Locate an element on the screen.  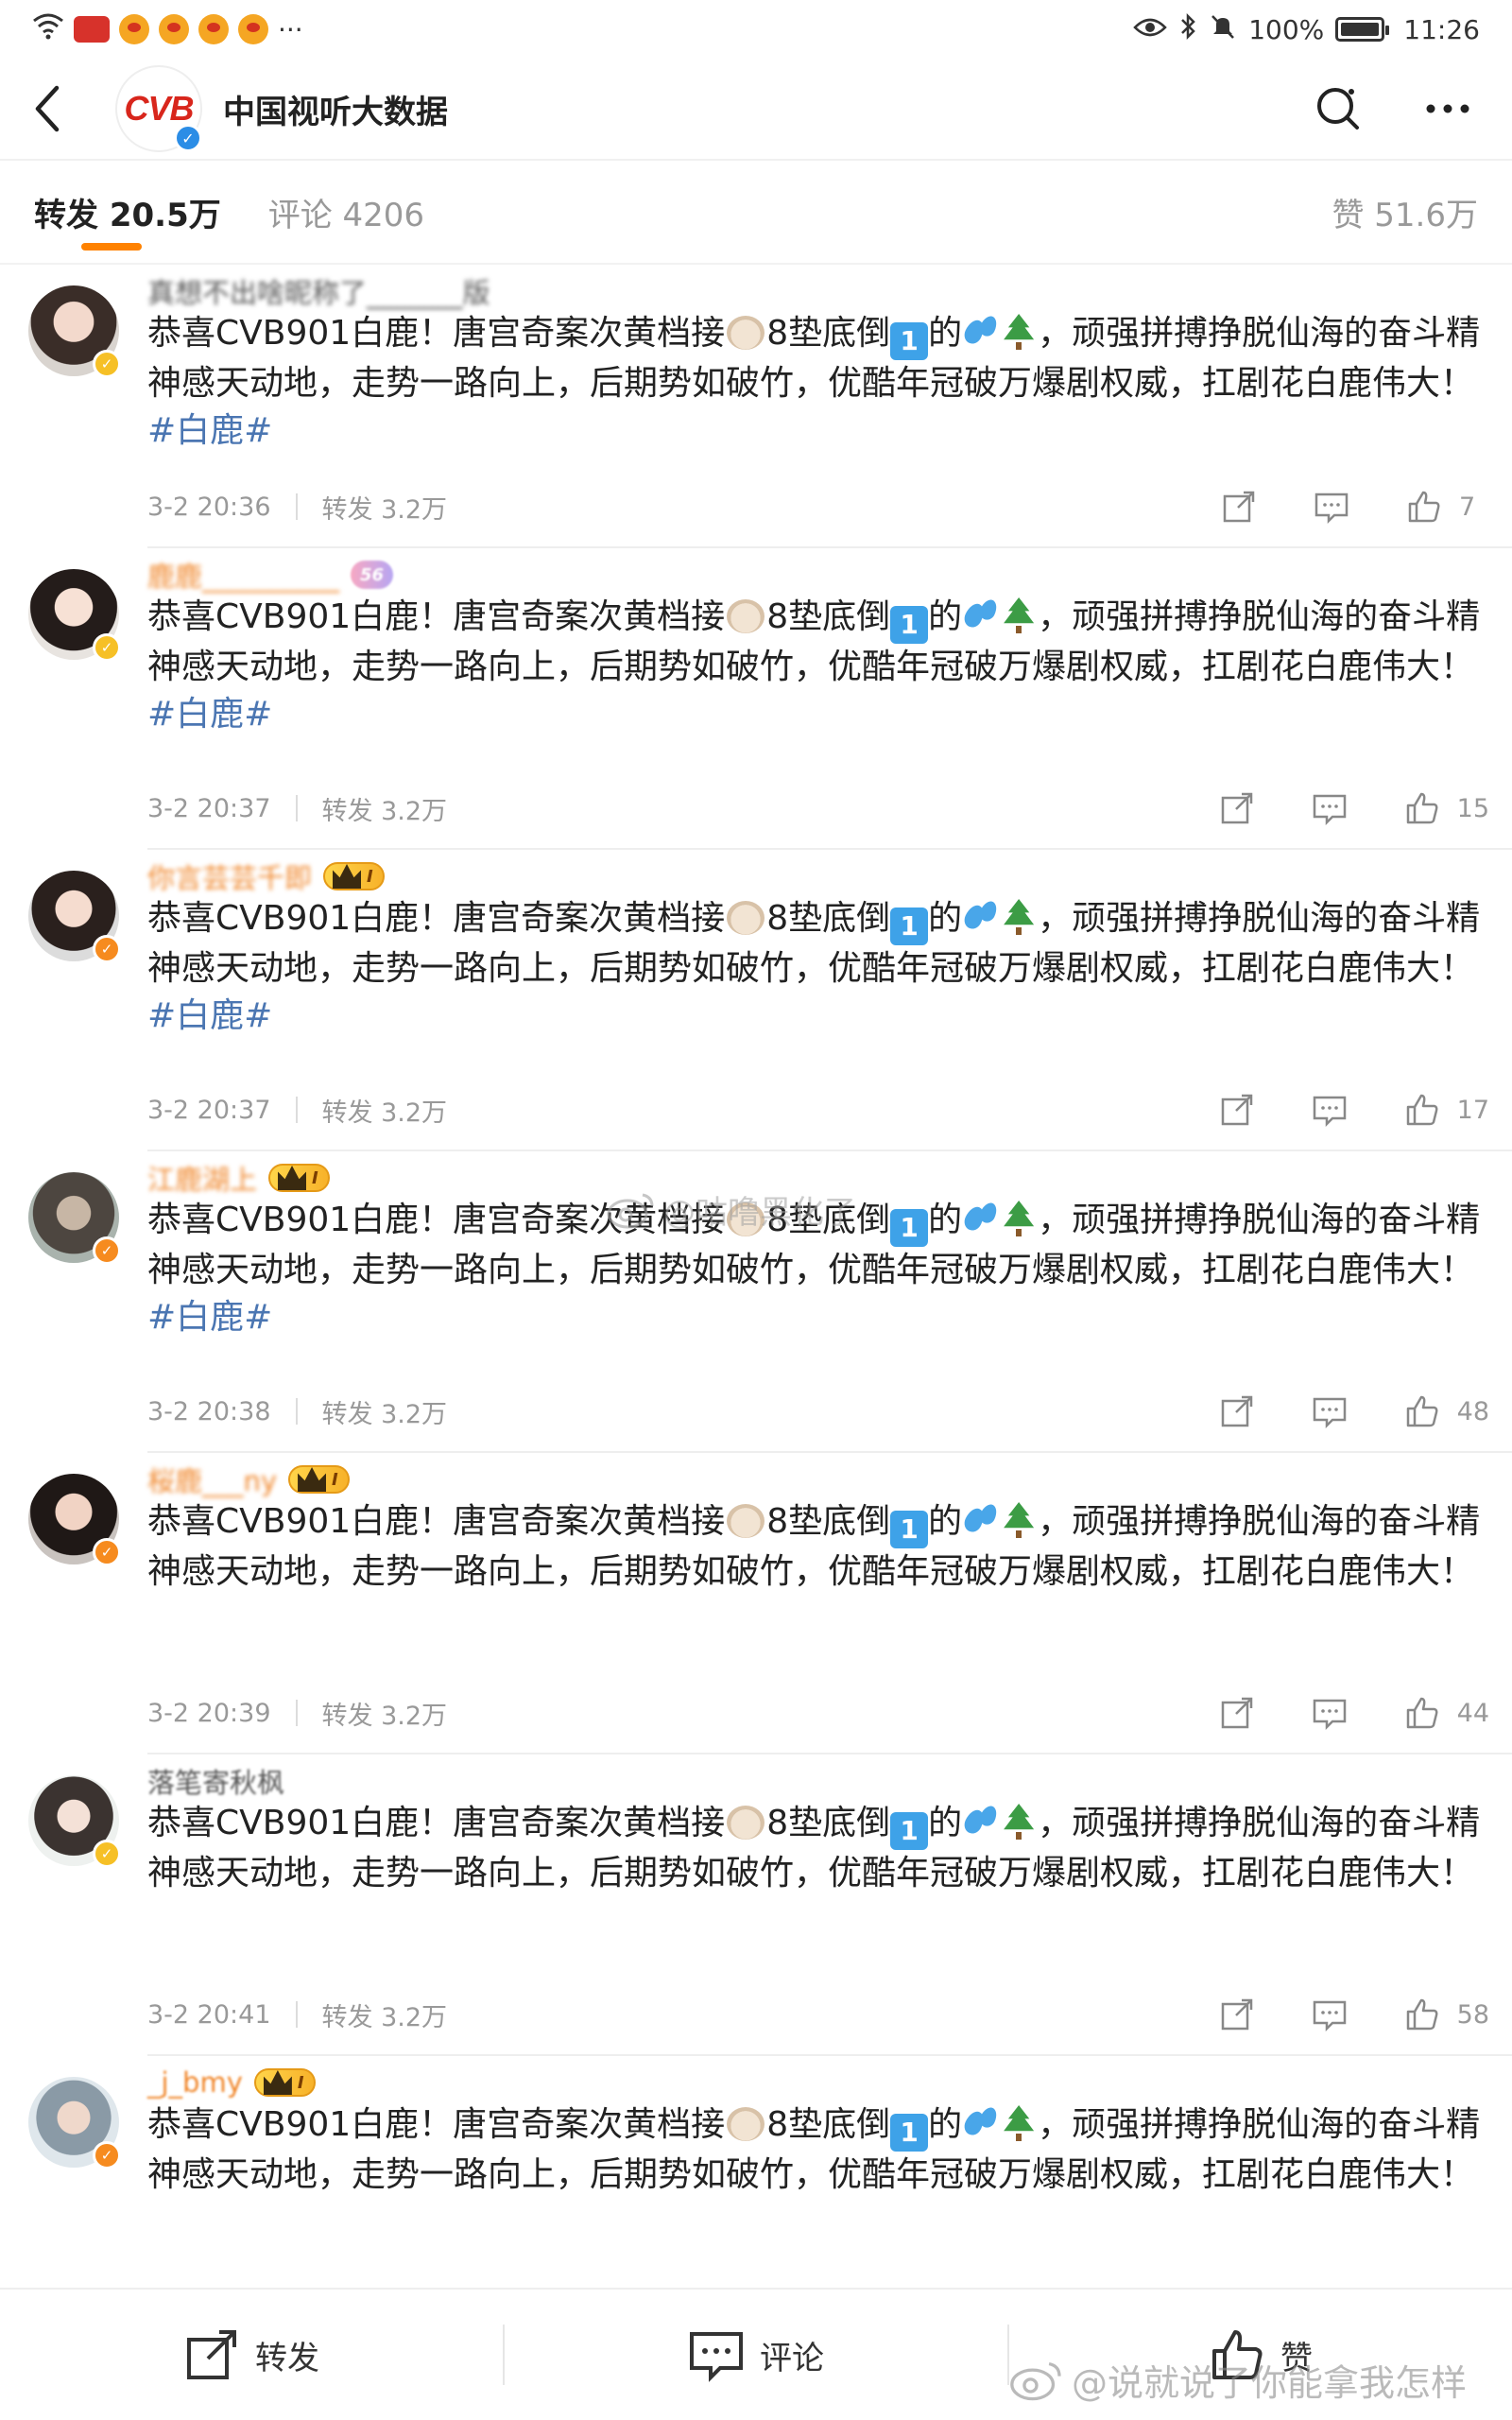
name-row: 鹿鹿__________ 56 is located at coordinates (270, 575).